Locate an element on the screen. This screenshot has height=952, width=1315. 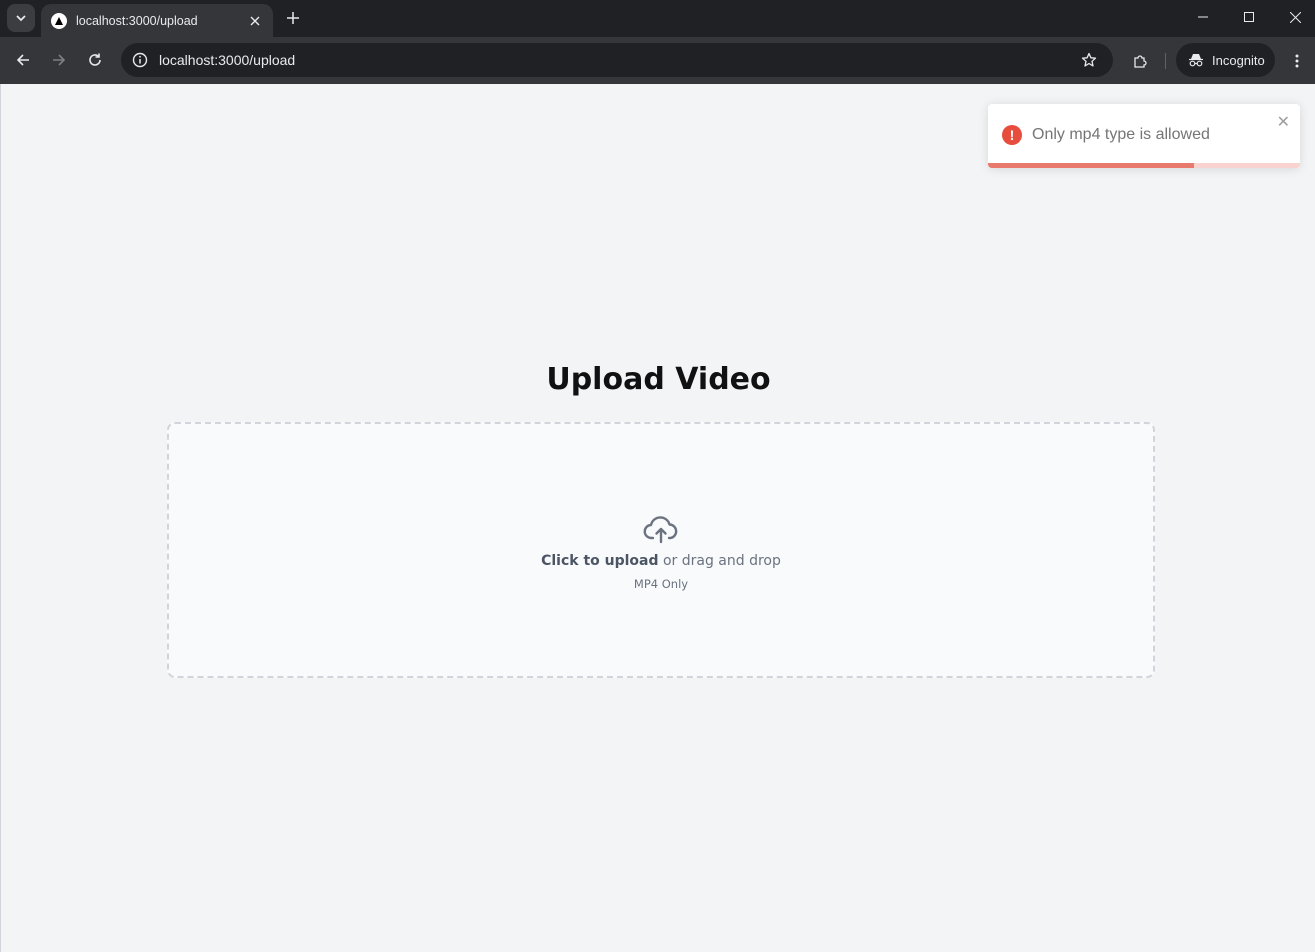
tab-title: localhost:3000/upload is located at coordinates (137, 20).